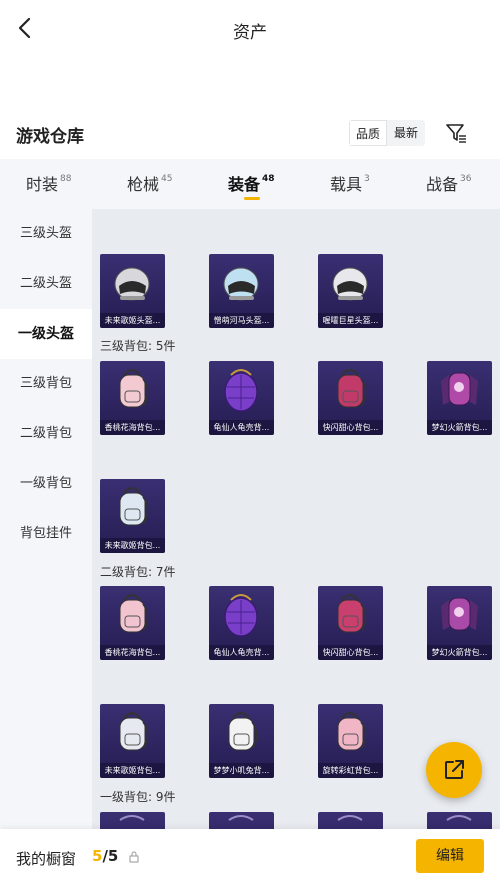 The height and width of the screenshot is (885, 500). What do you see at coordinates (110, 856) in the screenshot?
I see `showcase-total: /5` at bounding box center [110, 856].